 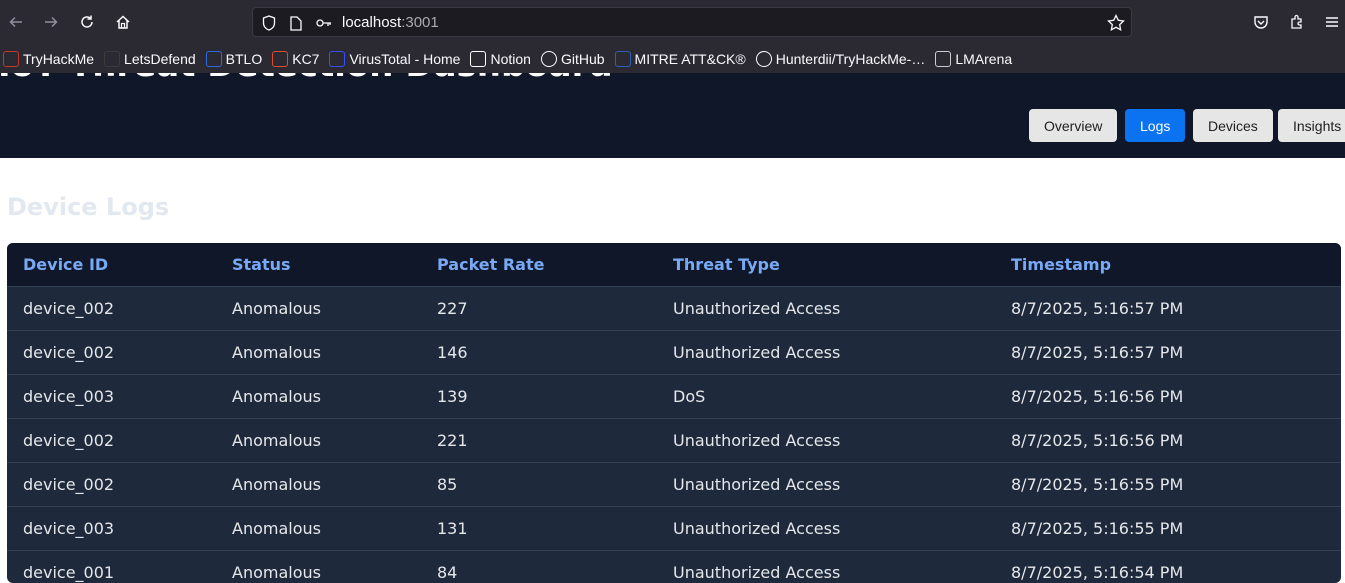 I want to click on bookmark-item: LMArena, so click(x=973, y=59).